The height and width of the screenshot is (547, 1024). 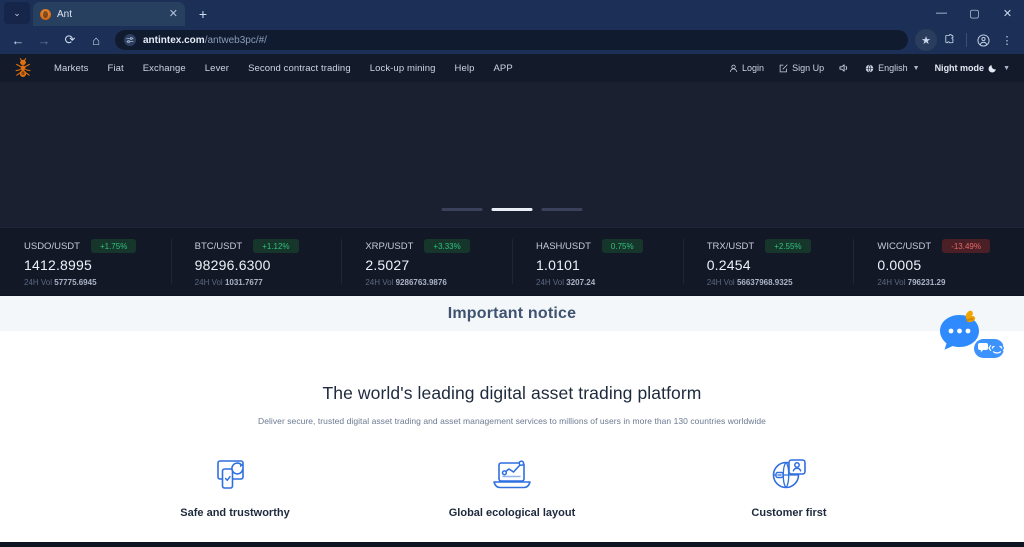 What do you see at coordinates (109, 14) in the screenshot?
I see `browser-tab: Ant ✕` at bounding box center [109, 14].